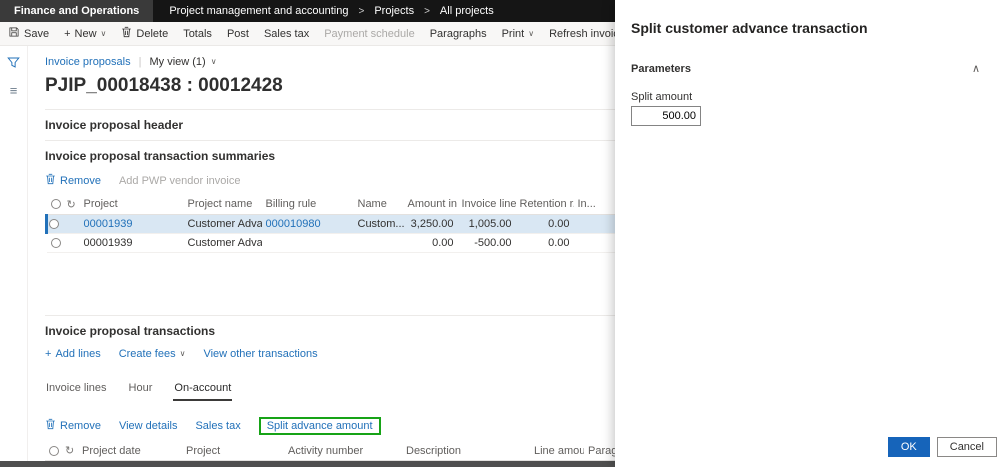  Describe the element at coordinates (197, 34) in the screenshot. I see `totals-button: Totals` at that location.